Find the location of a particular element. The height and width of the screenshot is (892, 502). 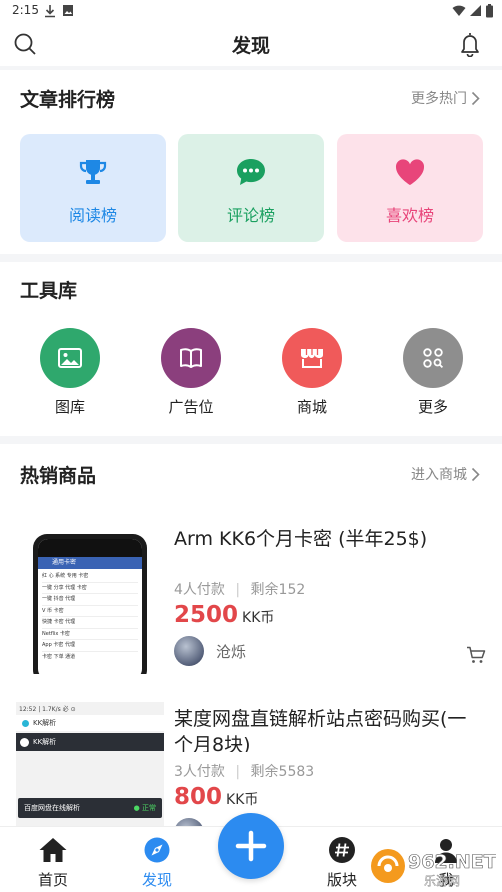

watermark-sub: 乐游网 is located at coordinates (442, 881).